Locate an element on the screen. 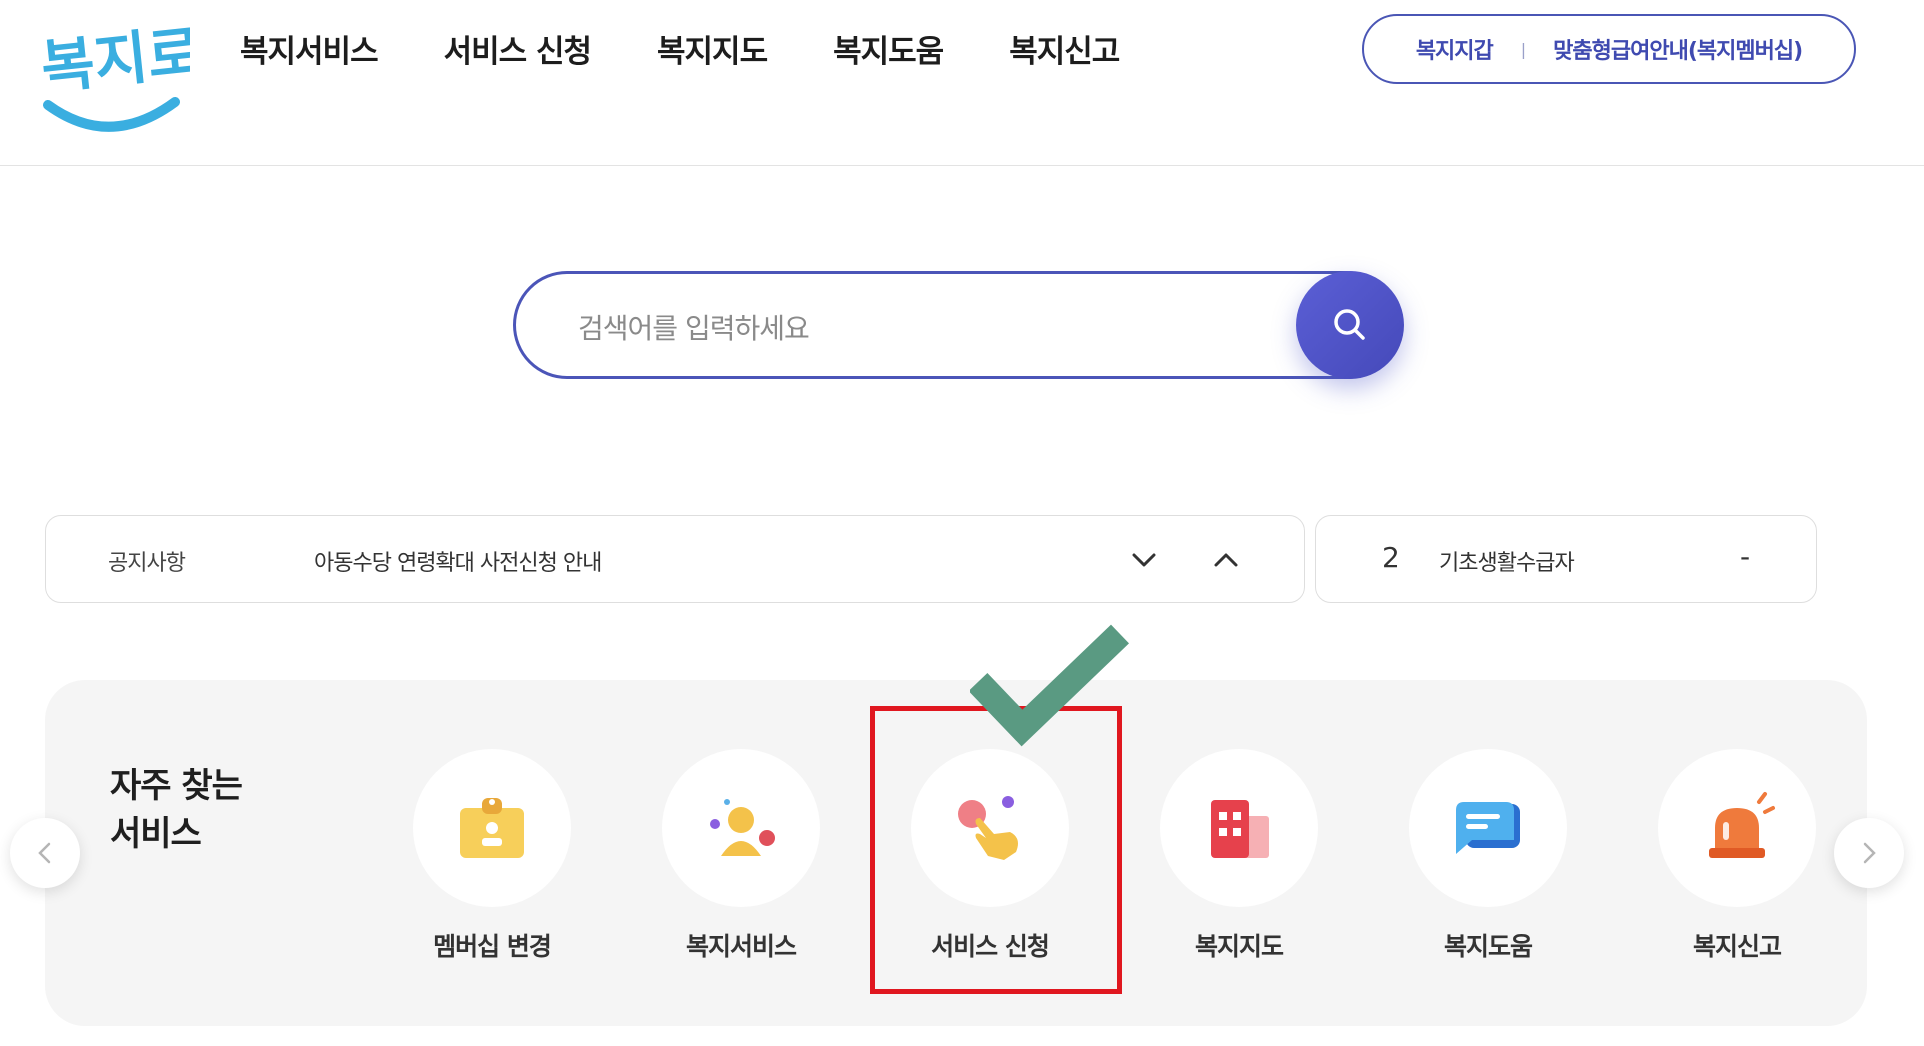  hand-pointer-icon is located at coordinates (988, 828).